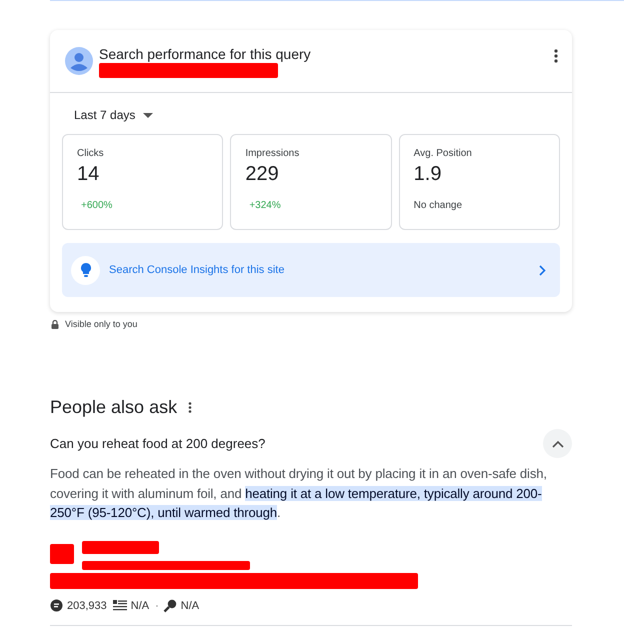 The width and height of the screenshot is (624, 632). What do you see at coordinates (119, 605) in the screenshot?
I see `list-icon` at bounding box center [119, 605].